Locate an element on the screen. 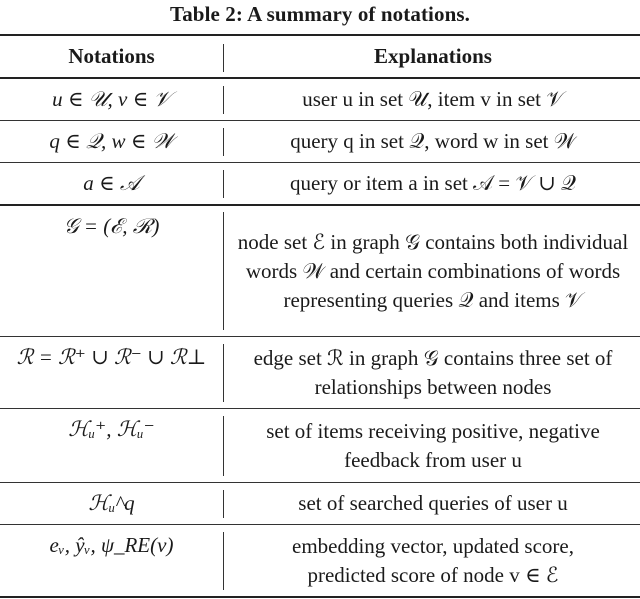 This screenshot has height=599, width=640. explanation-cell: set of searched queries of user u is located at coordinates (433, 503).